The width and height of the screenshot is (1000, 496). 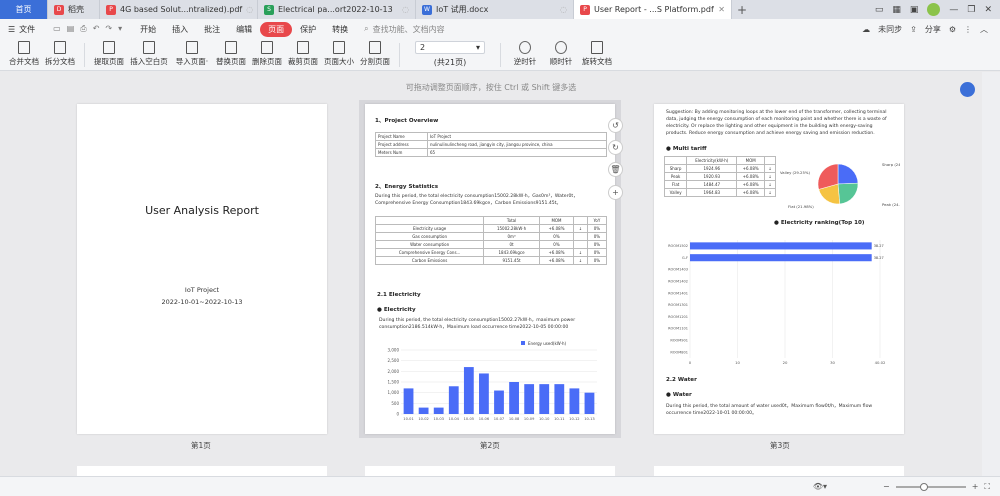 I want to click on tab-user-report: P User Report - ...S Platform.pdf ✕, so click(x=653, y=9).